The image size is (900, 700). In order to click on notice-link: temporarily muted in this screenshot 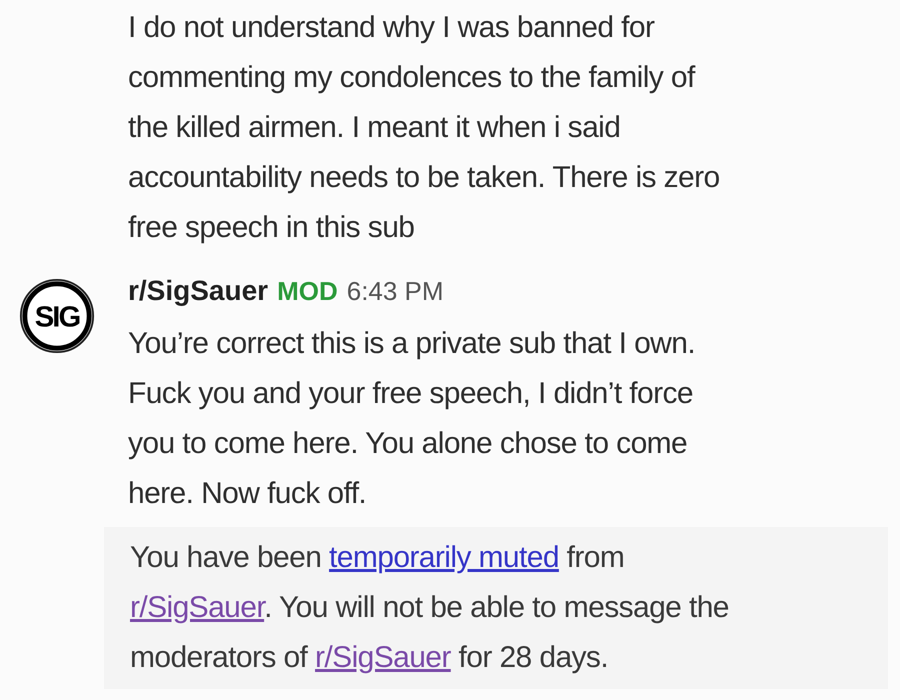, I will do `click(444, 557)`.